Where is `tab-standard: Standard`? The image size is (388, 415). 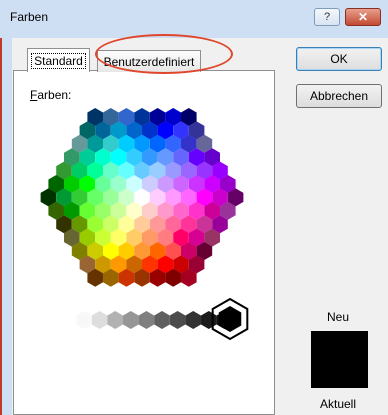 tab-standard: Standard is located at coordinates (58, 60).